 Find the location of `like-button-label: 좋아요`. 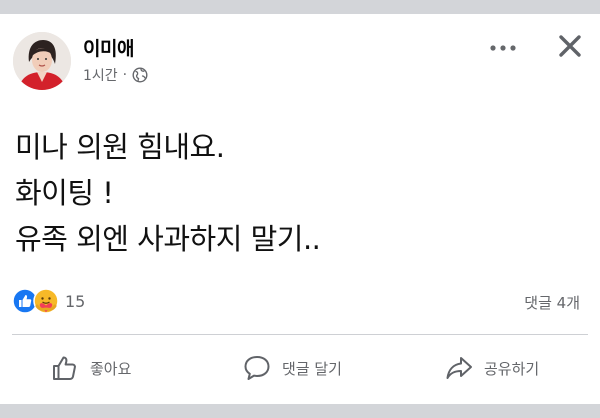

like-button-label: 좋아요 is located at coordinates (111, 368).